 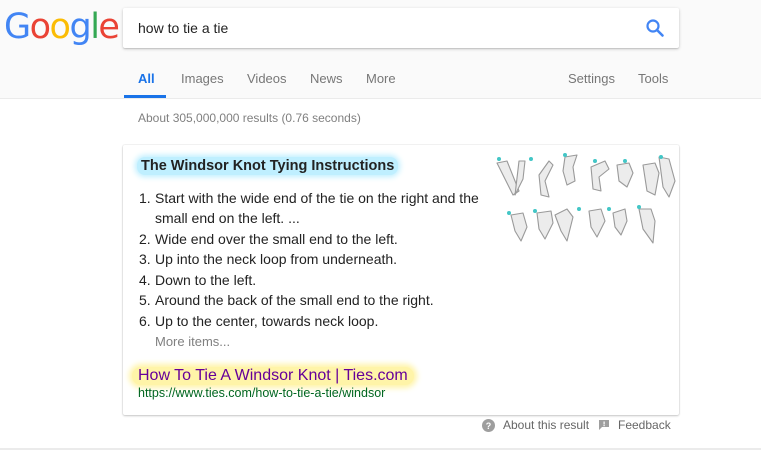 What do you see at coordinates (267, 78) in the screenshot?
I see `tab-videos: Videos` at bounding box center [267, 78].